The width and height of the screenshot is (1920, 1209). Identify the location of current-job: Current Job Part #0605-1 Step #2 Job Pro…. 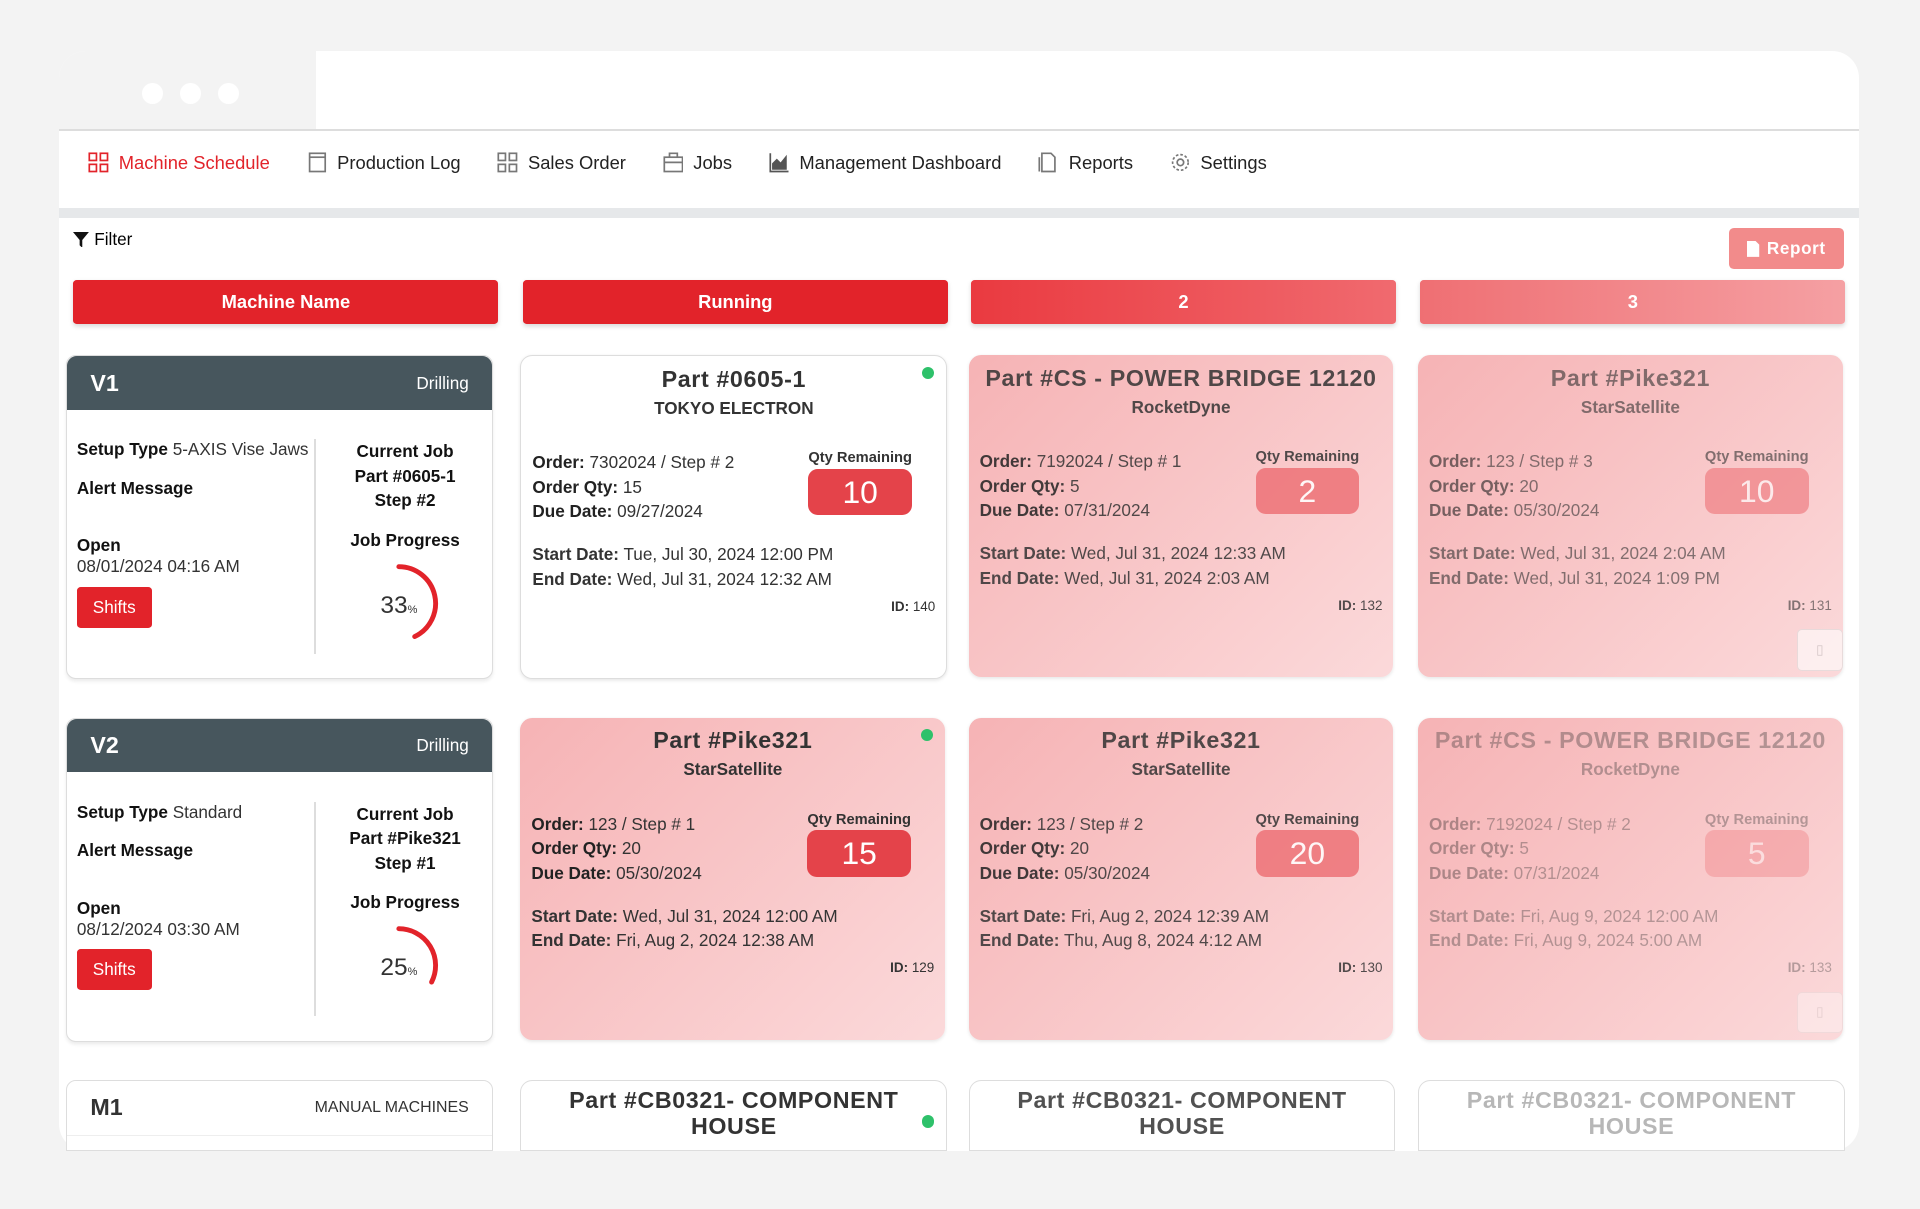
(404, 543).